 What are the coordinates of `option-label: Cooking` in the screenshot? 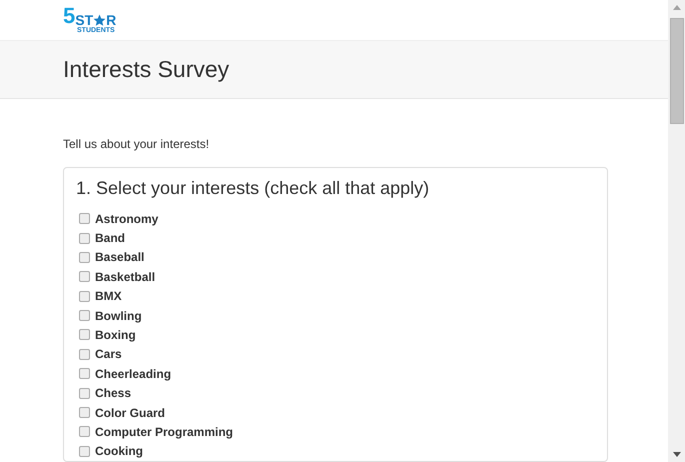 It's located at (119, 451).